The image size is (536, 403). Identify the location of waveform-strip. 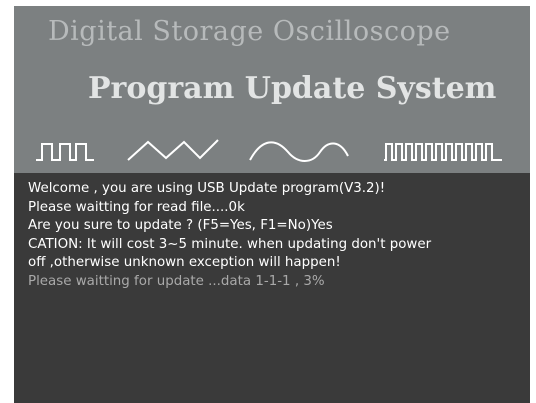
(269, 150).